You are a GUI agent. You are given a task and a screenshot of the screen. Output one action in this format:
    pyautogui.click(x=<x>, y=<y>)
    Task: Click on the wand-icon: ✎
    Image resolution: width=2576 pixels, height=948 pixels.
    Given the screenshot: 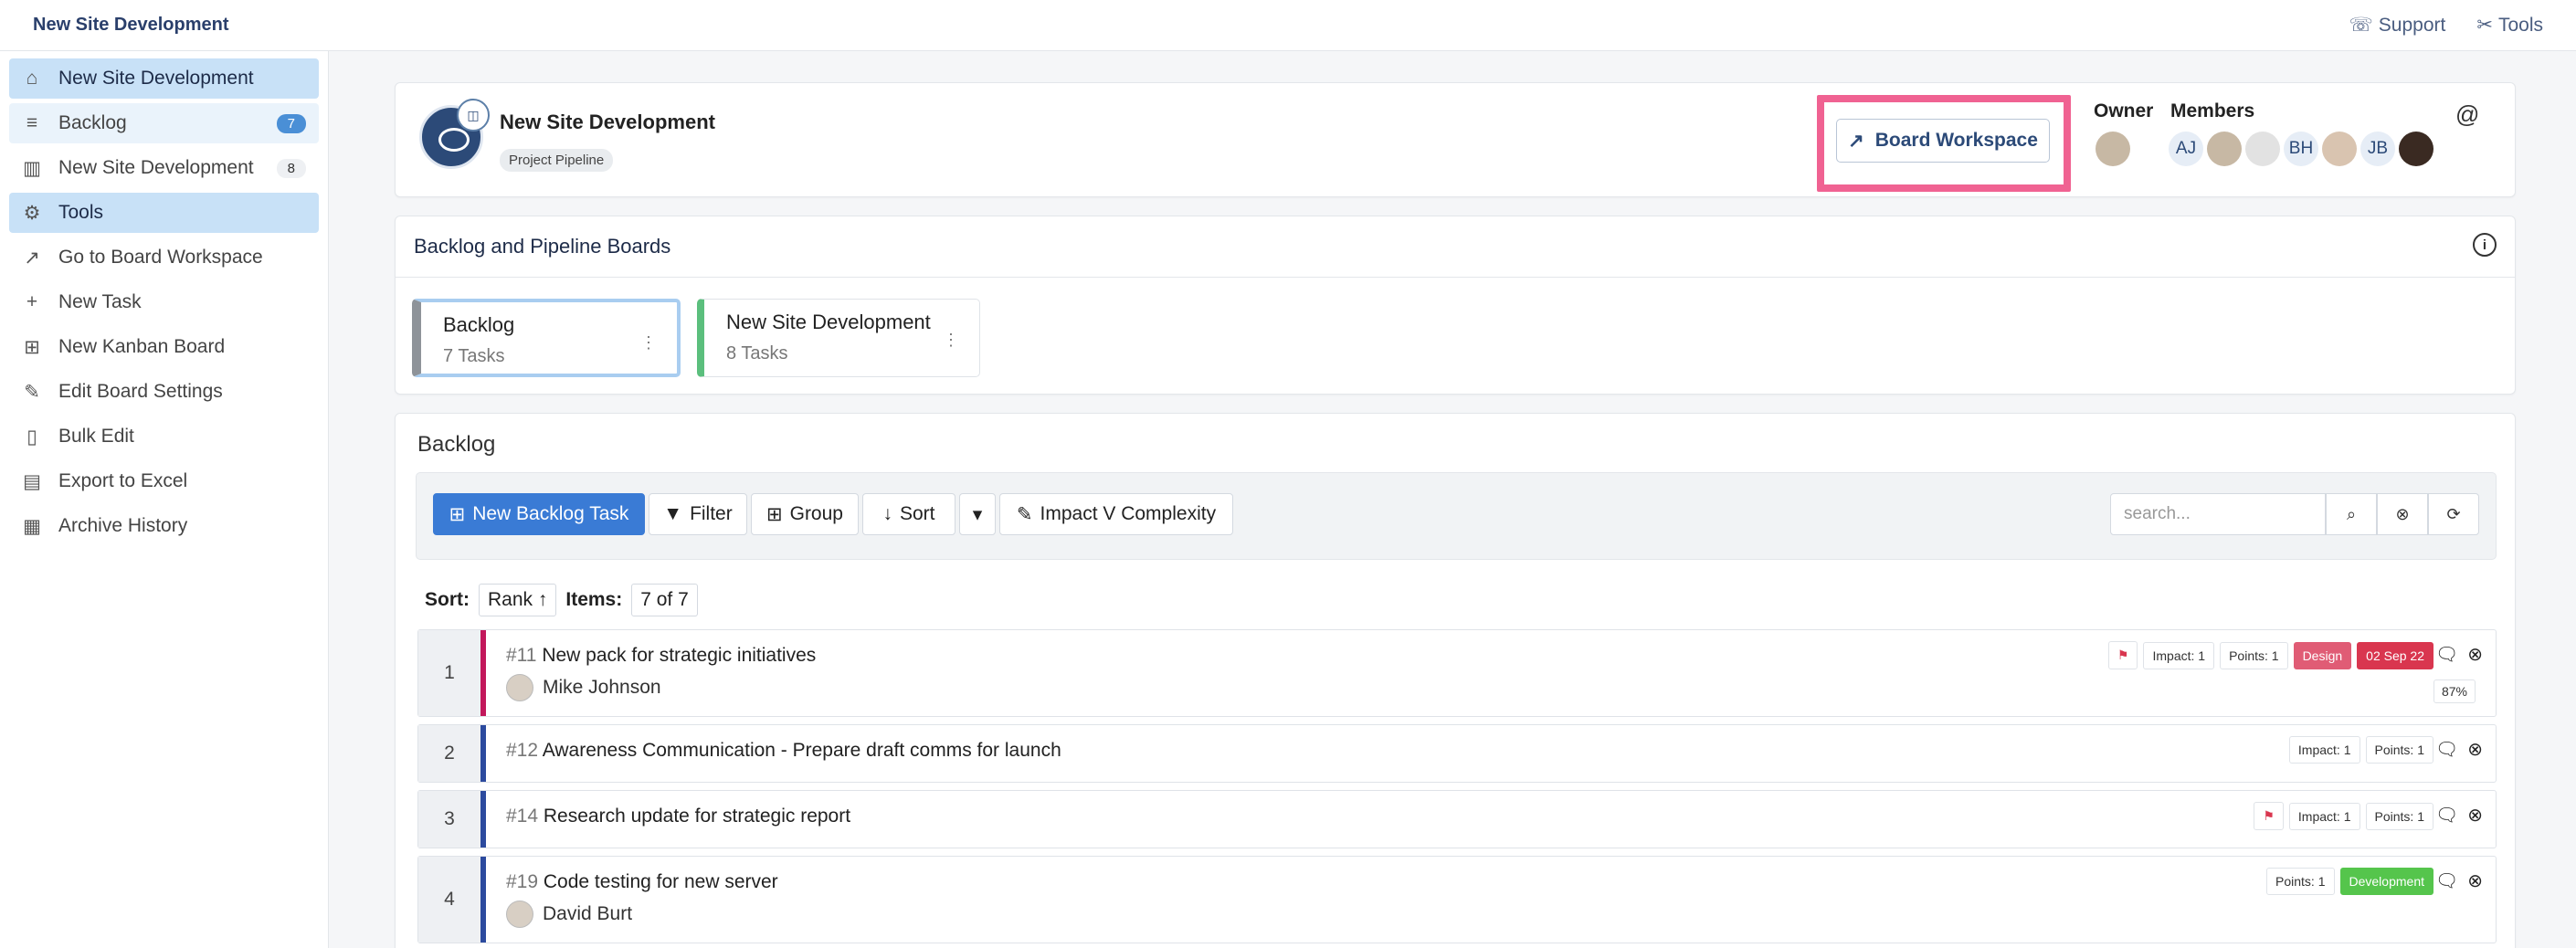 What is the action you would take?
    pyautogui.click(x=1024, y=514)
    